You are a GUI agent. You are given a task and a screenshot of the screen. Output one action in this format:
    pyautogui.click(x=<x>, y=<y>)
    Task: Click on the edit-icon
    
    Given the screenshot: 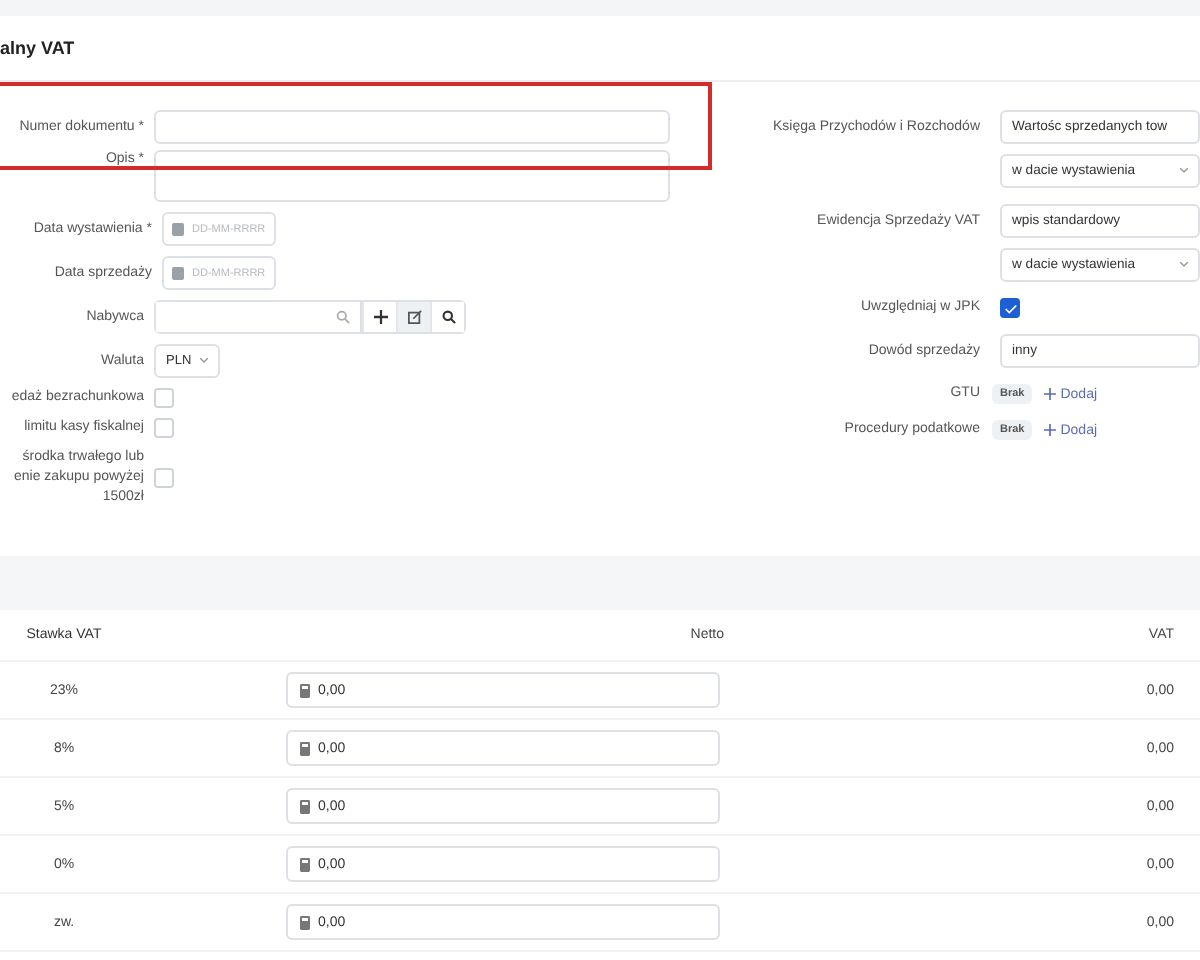 What is the action you would take?
    pyautogui.click(x=414, y=317)
    